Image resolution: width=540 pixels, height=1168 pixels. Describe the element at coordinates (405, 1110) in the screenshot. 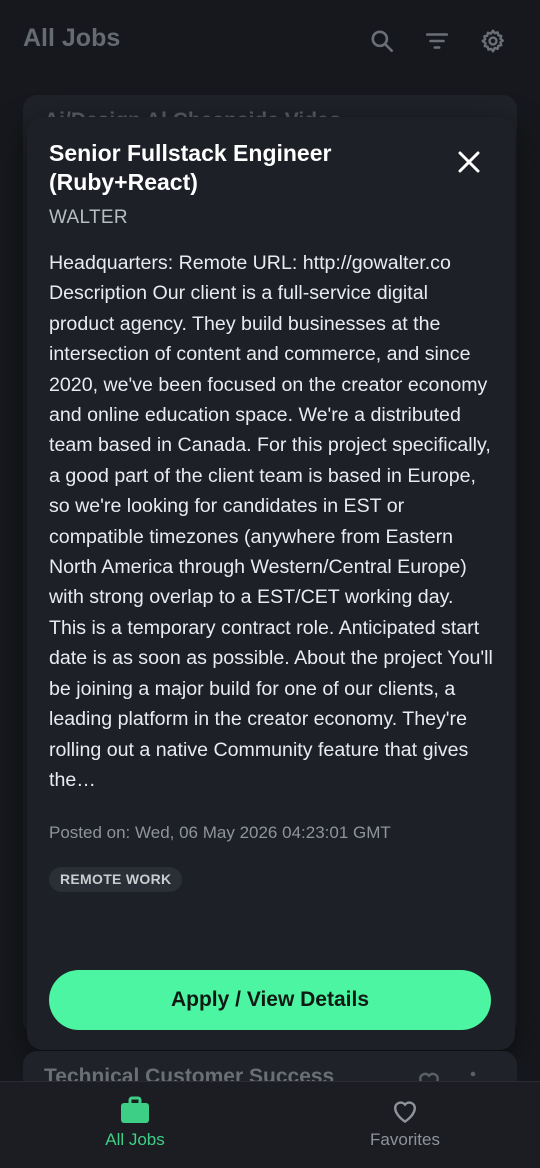

I see `heart-icon` at that location.